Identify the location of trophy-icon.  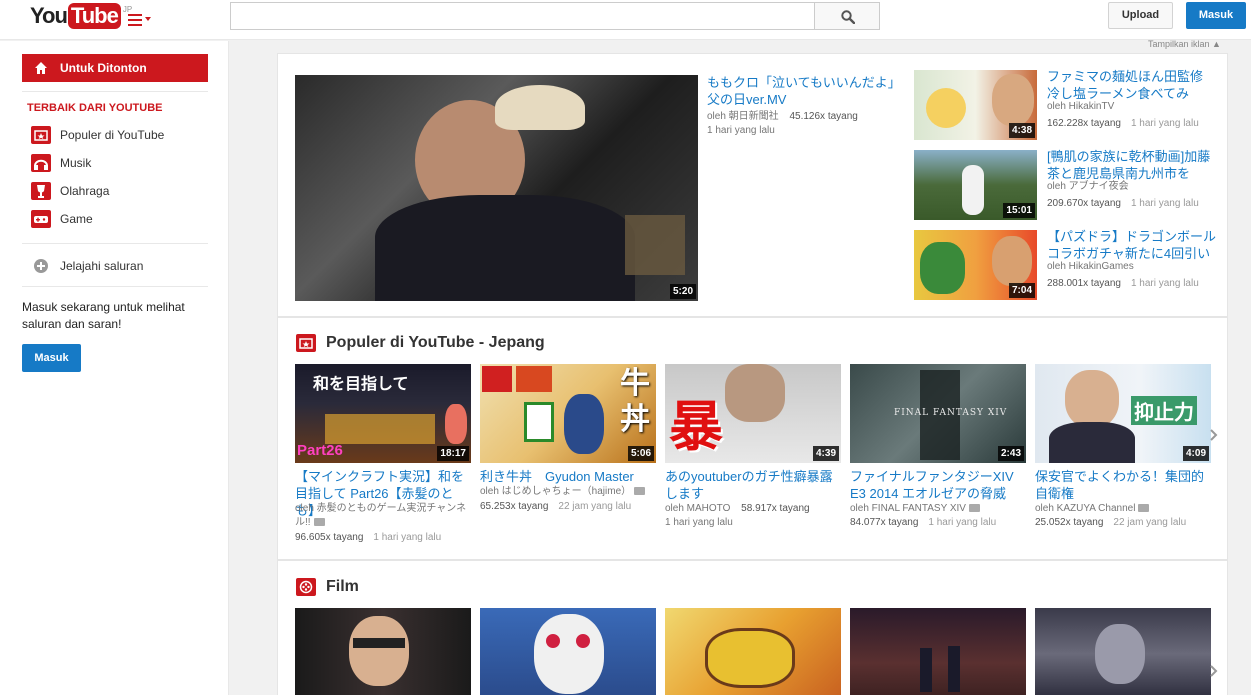
(41, 191).